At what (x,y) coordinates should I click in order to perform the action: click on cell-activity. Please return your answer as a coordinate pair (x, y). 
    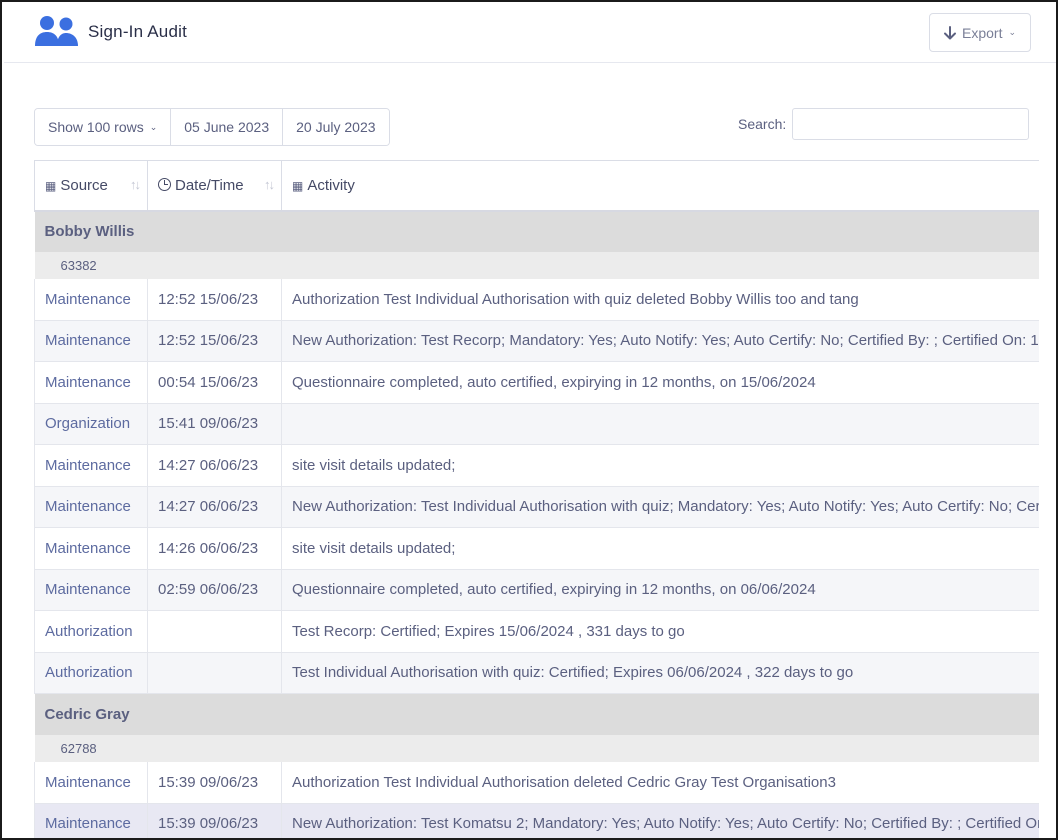
    Looking at the image, I should click on (660, 424).